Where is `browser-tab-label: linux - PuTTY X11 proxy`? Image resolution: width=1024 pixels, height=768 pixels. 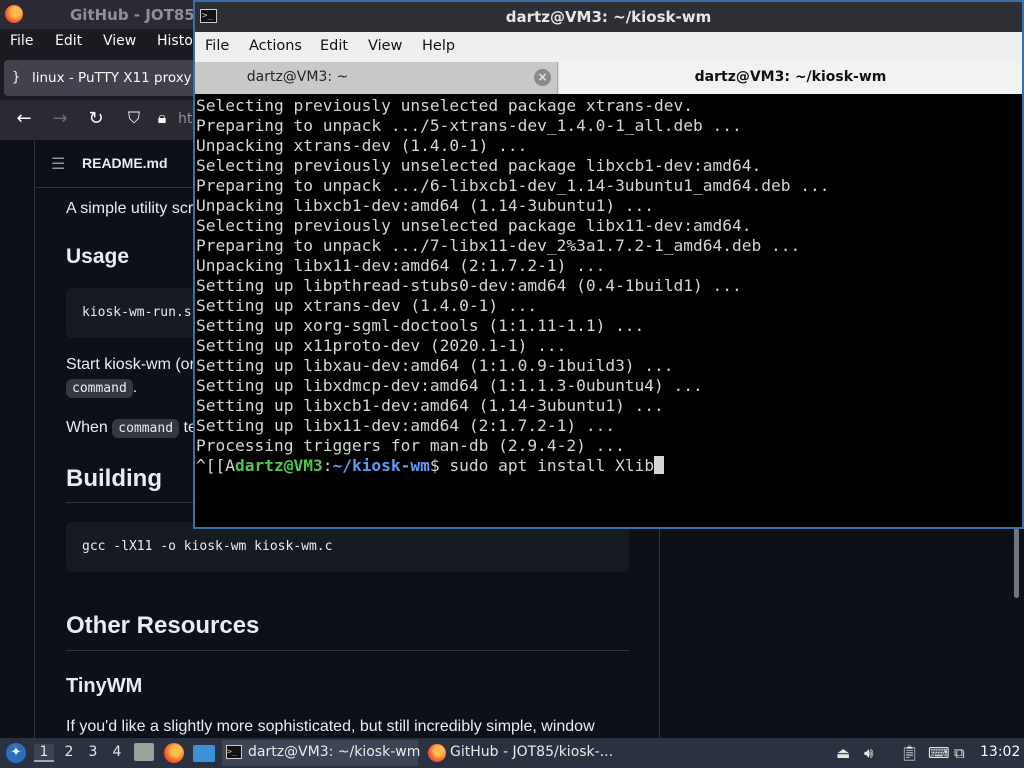 browser-tab-label: linux - PuTTY X11 proxy is located at coordinates (112, 78).